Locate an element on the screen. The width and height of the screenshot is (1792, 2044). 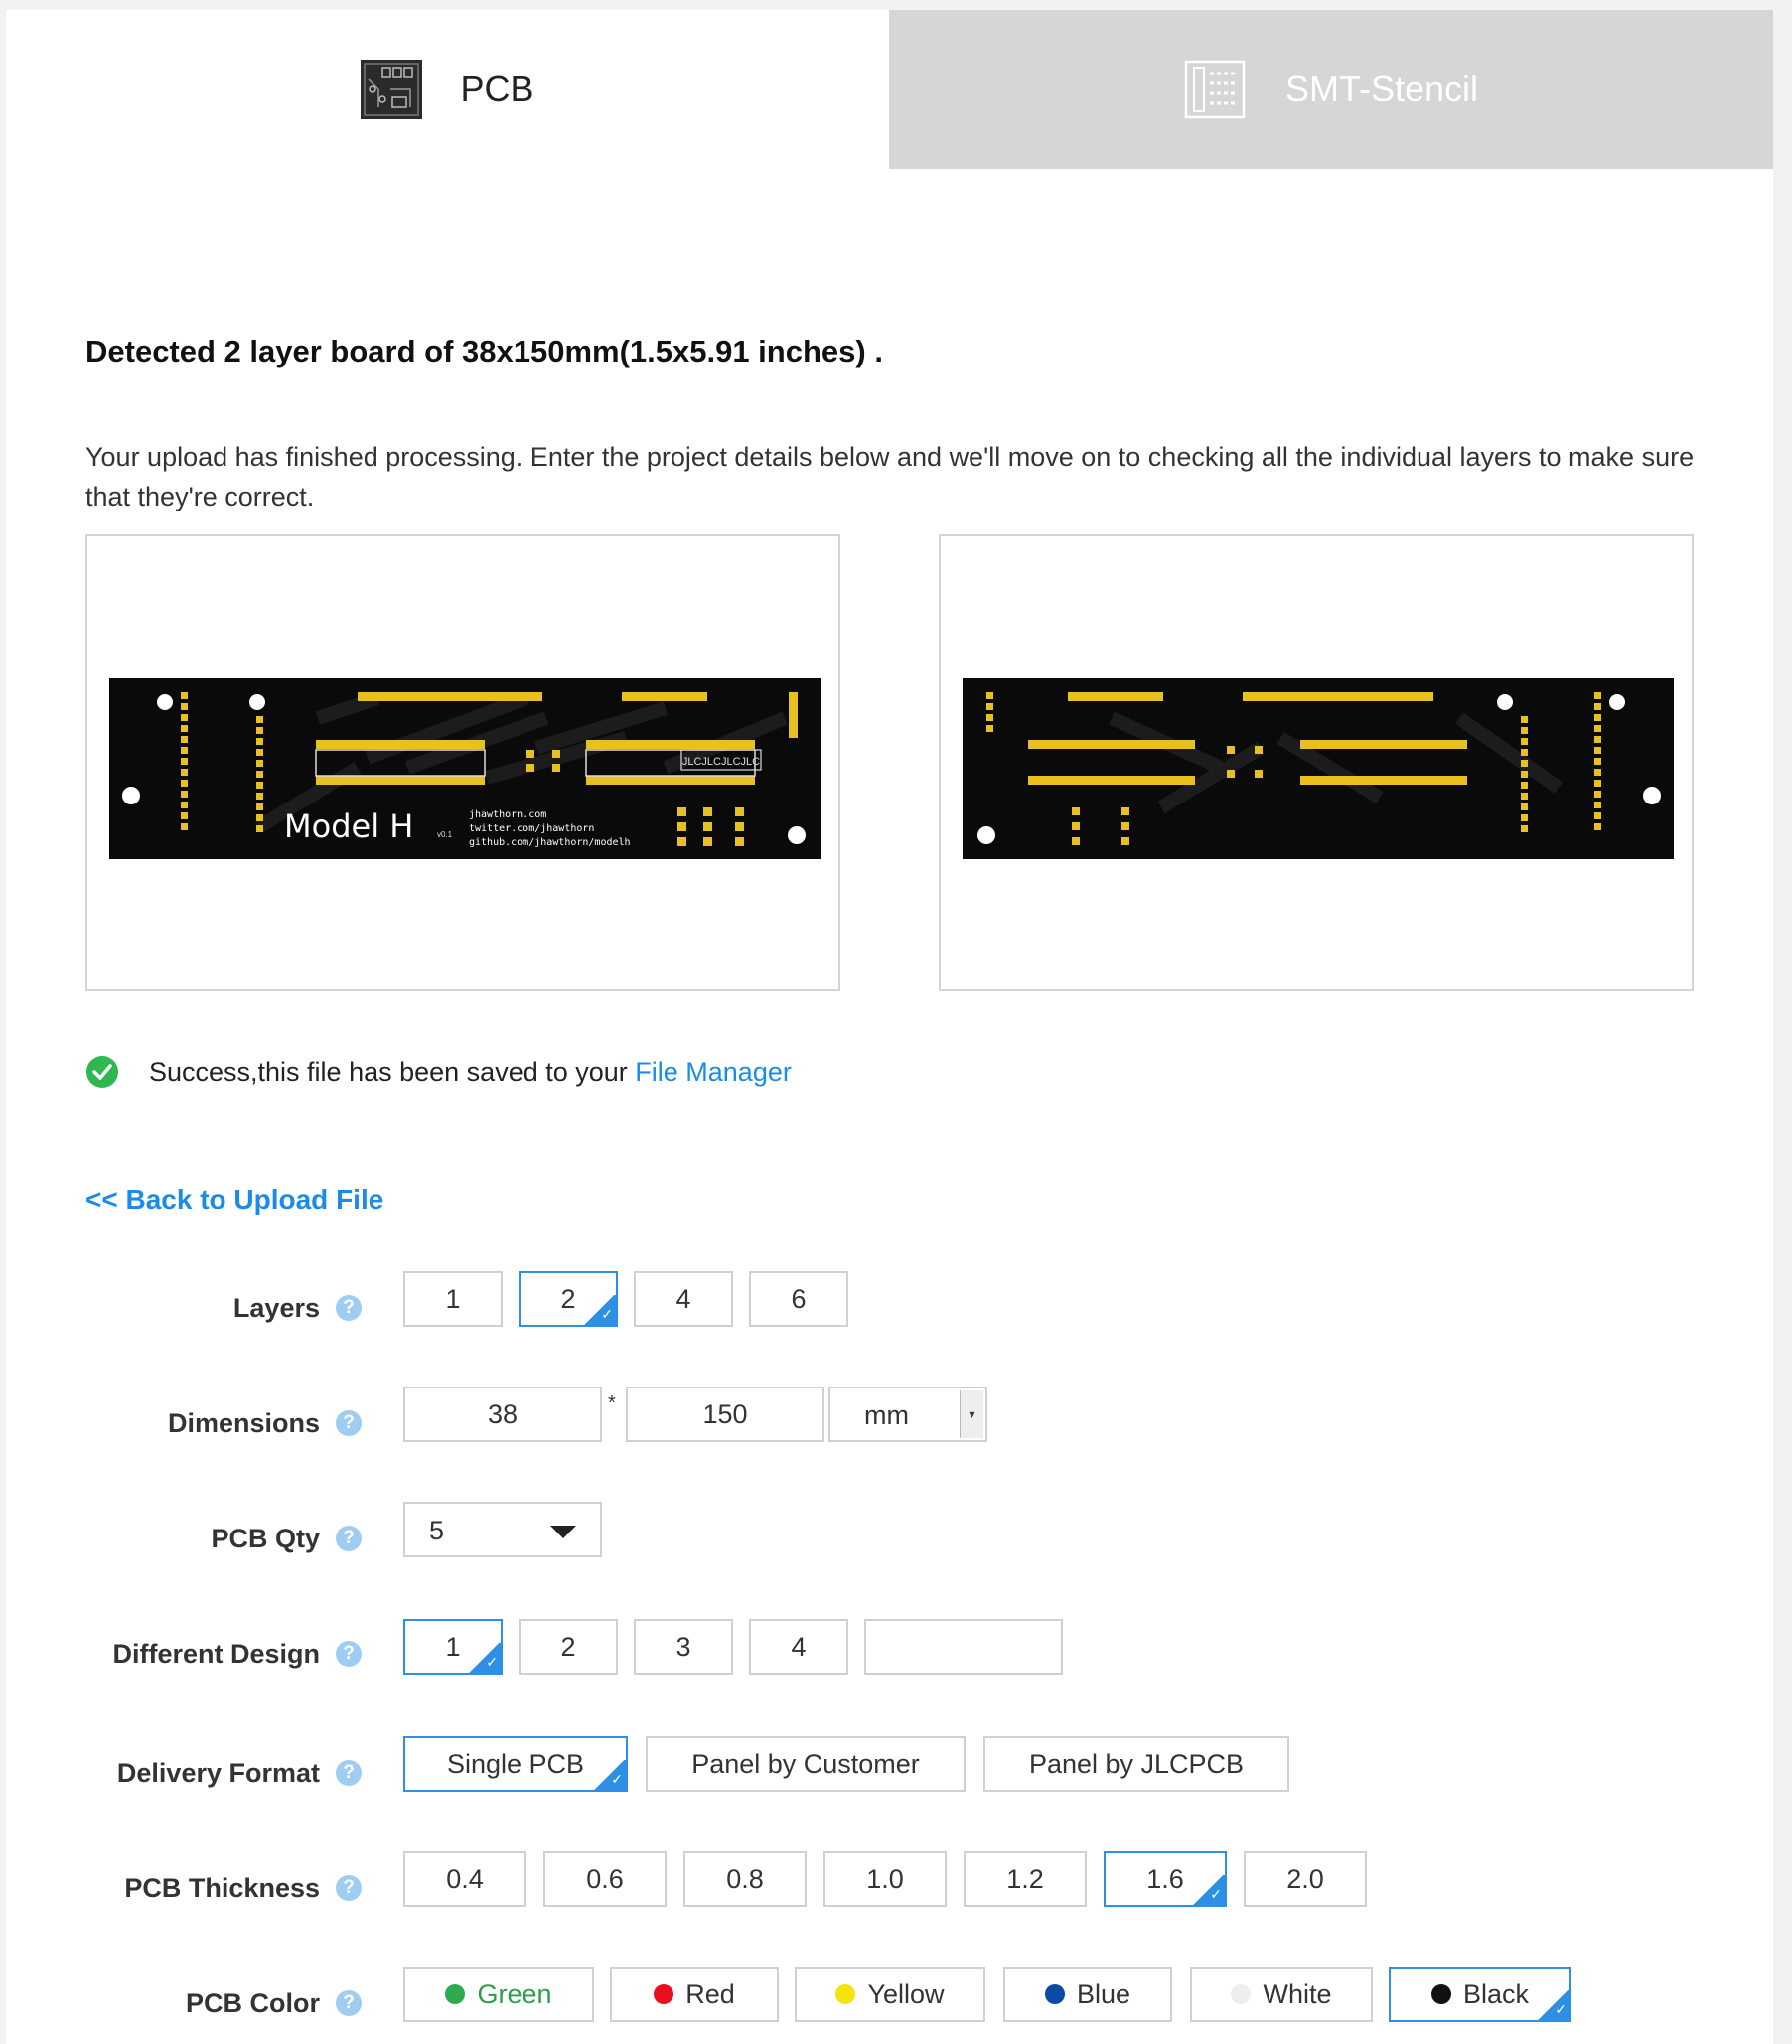
pcb-bottom-image is located at coordinates (1319, 768).